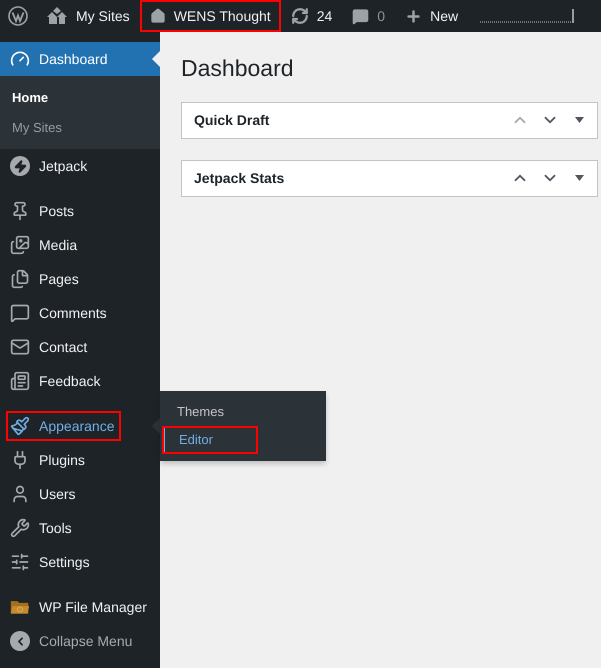 This screenshot has width=601, height=668. Describe the element at coordinates (156, 59) in the screenshot. I see `pointer-icon` at that location.